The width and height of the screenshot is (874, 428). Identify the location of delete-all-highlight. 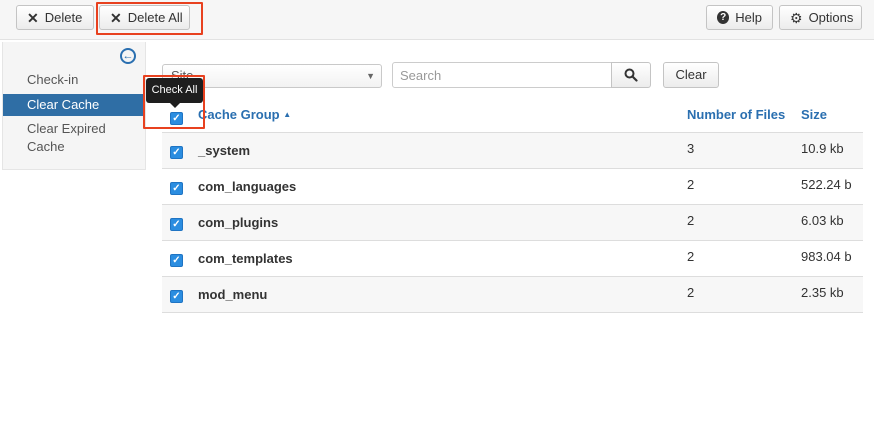
(149, 18).